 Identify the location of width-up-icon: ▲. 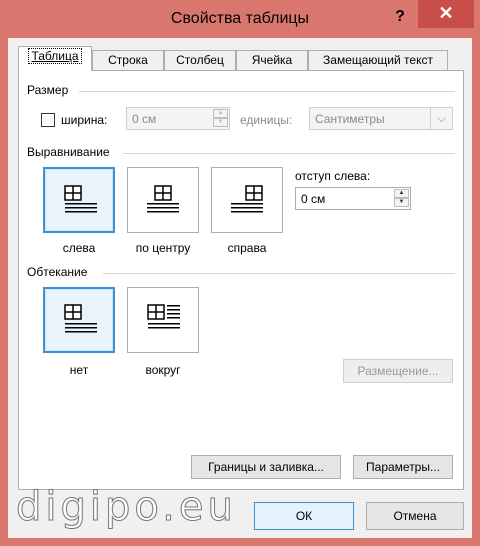
(220, 113).